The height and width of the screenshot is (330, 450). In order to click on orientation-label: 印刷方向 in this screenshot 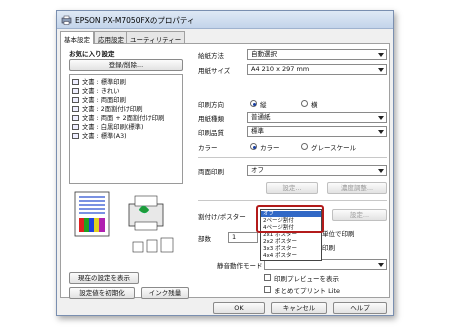, I will do `click(211, 105)`.